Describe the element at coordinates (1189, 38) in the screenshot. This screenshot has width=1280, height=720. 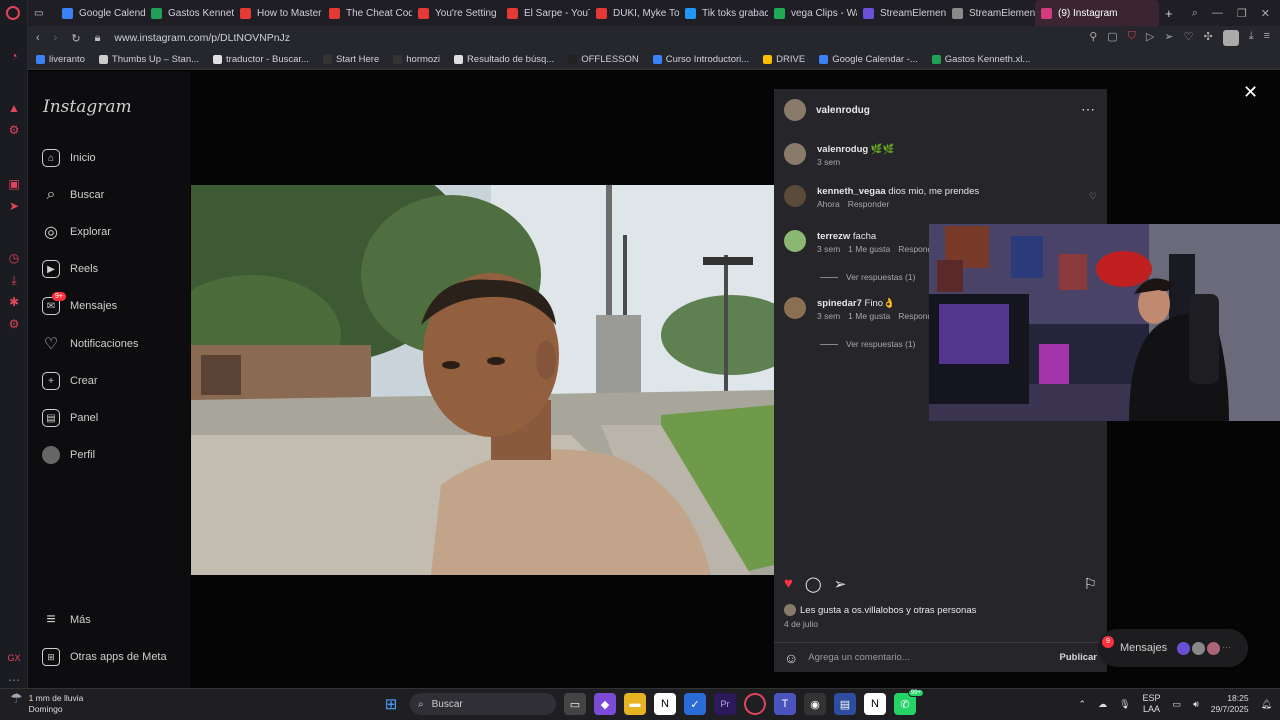
I see `heart-icon: ♡` at that location.